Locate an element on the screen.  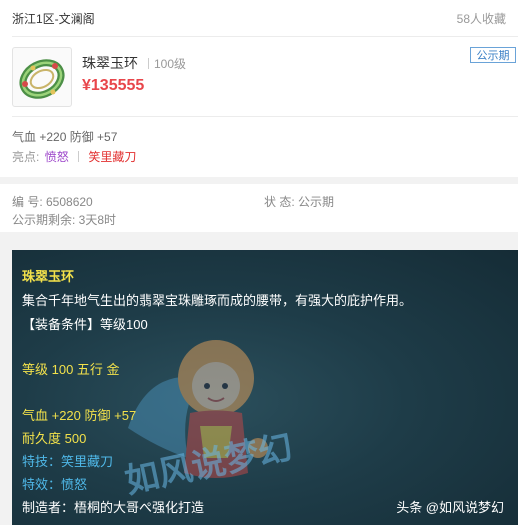
tooltip-description: 集合千年地气生出的翡翠宝珠雕琢而成的腰带，有强大的庇护作用。 is located at coordinates (217, 300).